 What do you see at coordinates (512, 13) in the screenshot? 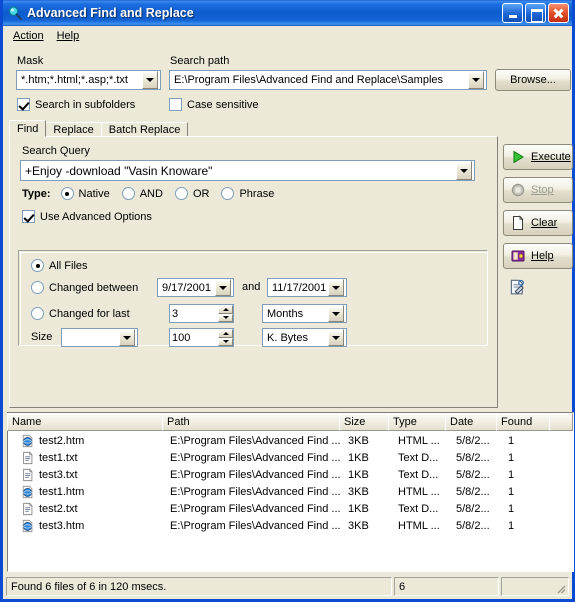
I see `minimize-button` at bounding box center [512, 13].